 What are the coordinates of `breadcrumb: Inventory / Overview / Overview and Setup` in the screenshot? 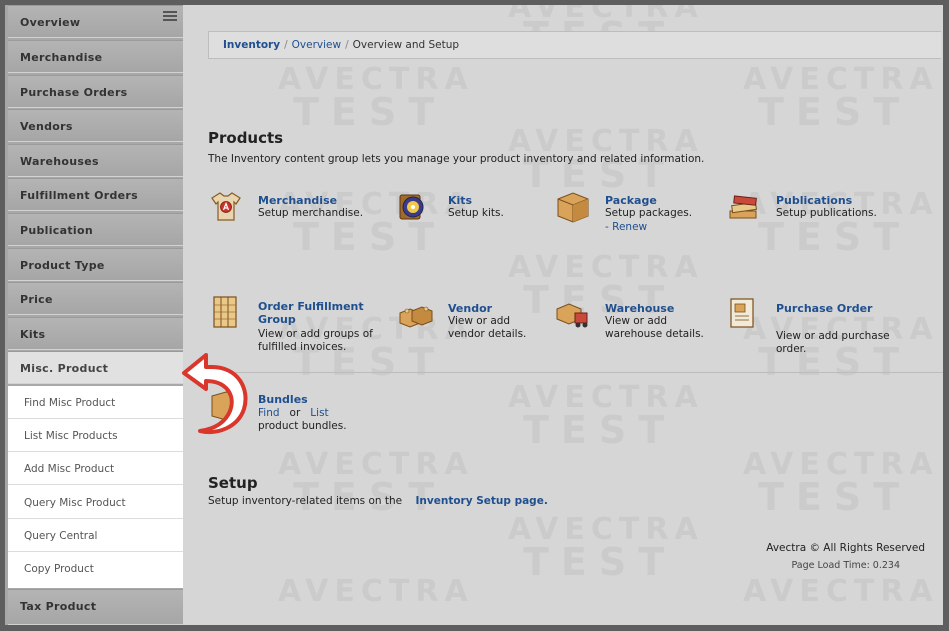 It's located at (574, 45).